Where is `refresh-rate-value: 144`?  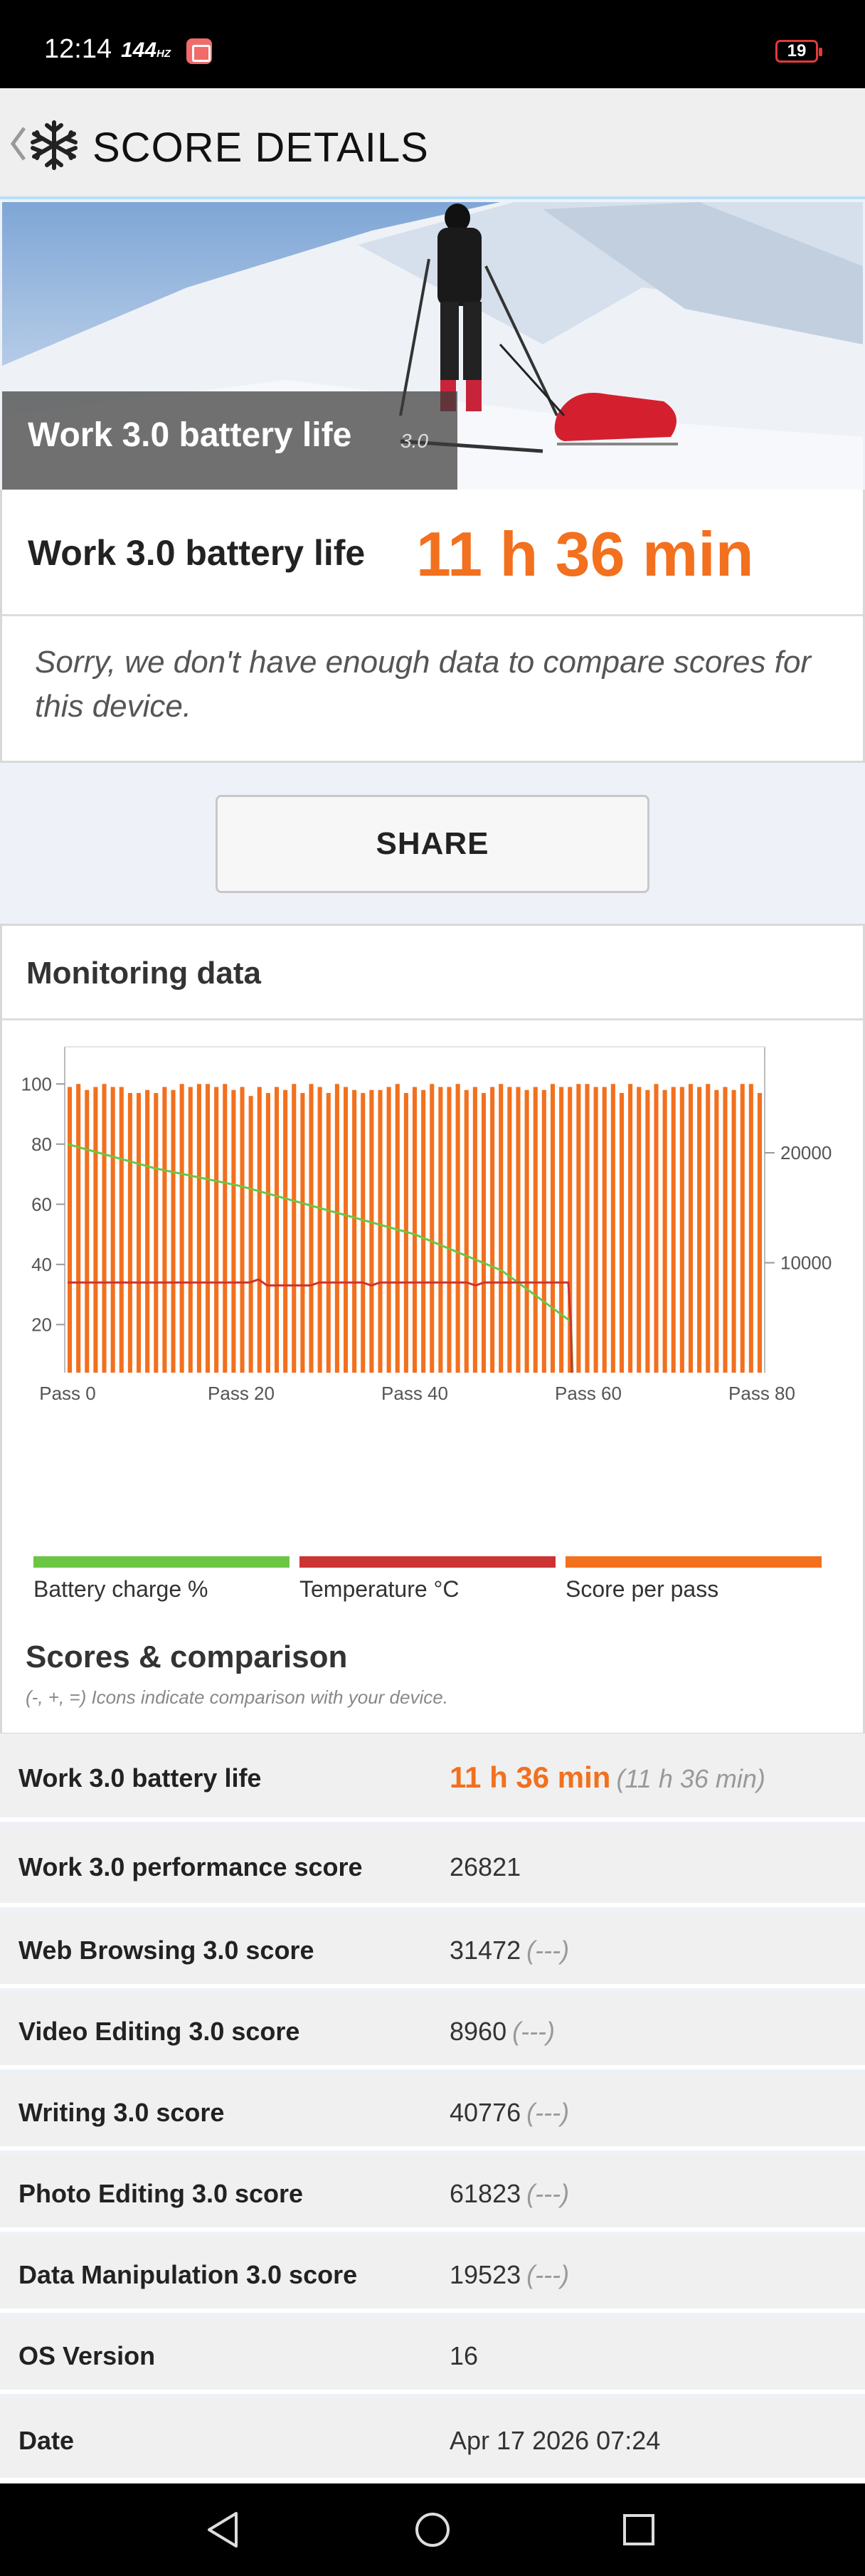
refresh-rate-value: 144 is located at coordinates (139, 50).